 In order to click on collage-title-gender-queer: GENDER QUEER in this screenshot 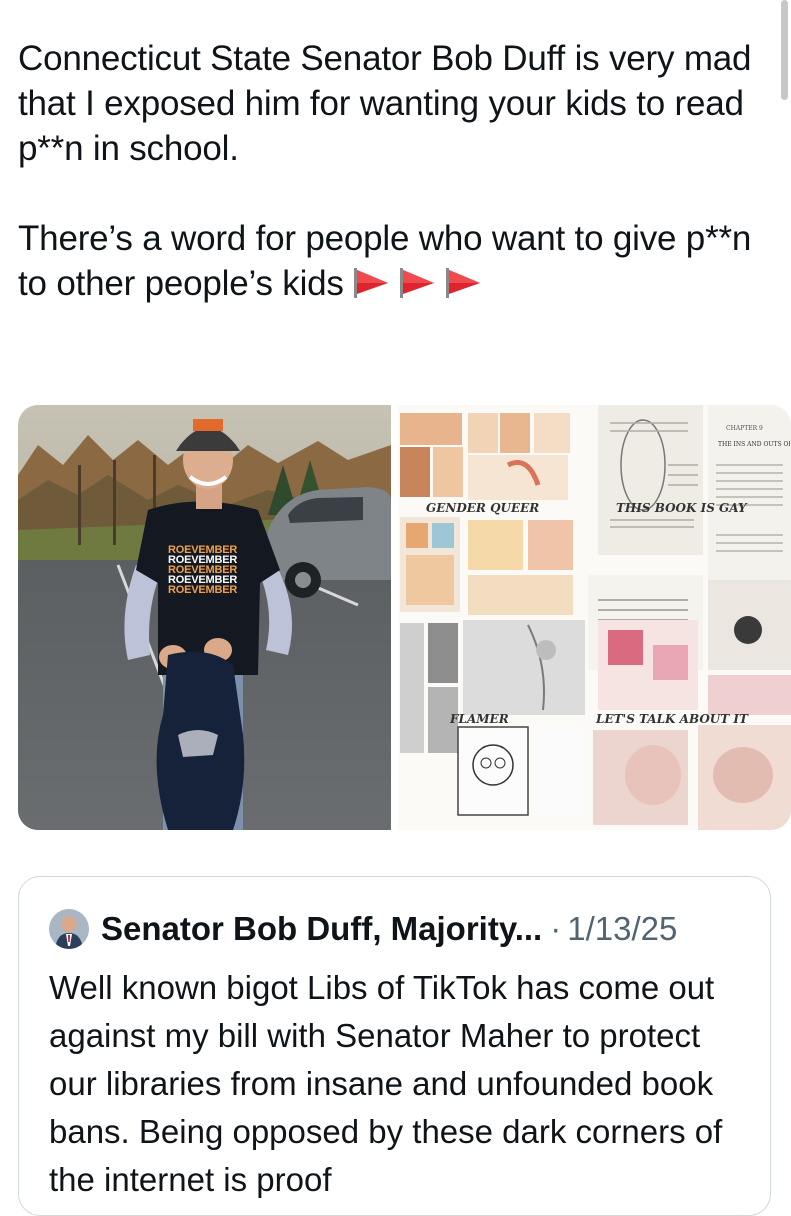, I will do `click(483, 508)`.